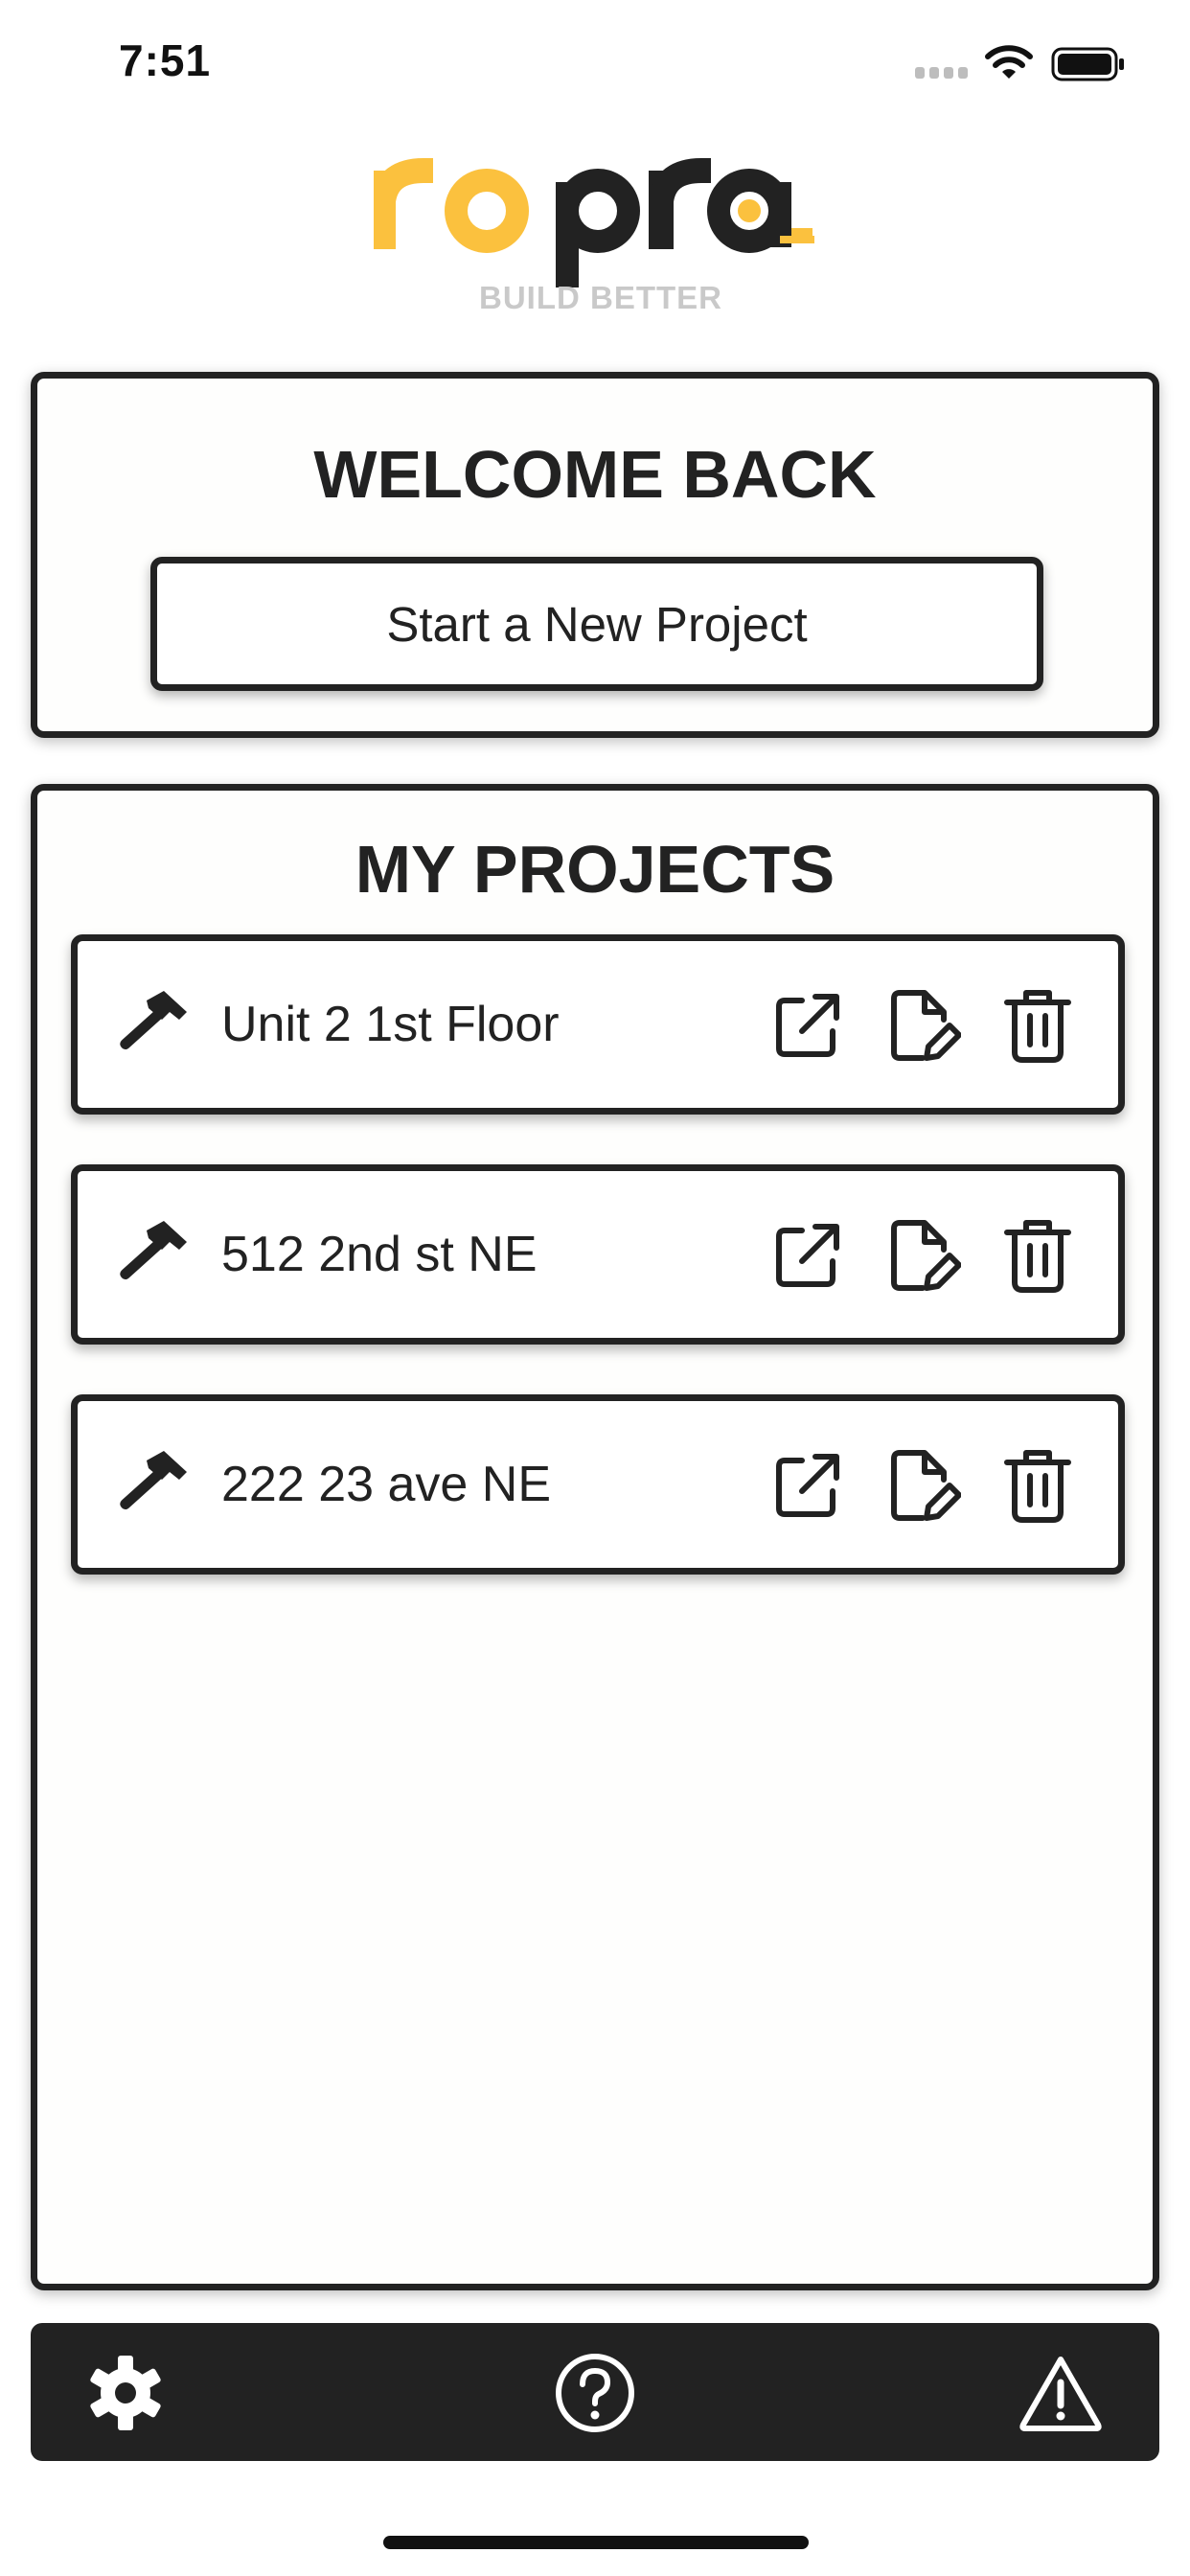 This screenshot has height=2576, width=1190. I want to click on gear-icon, so click(125, 2393).